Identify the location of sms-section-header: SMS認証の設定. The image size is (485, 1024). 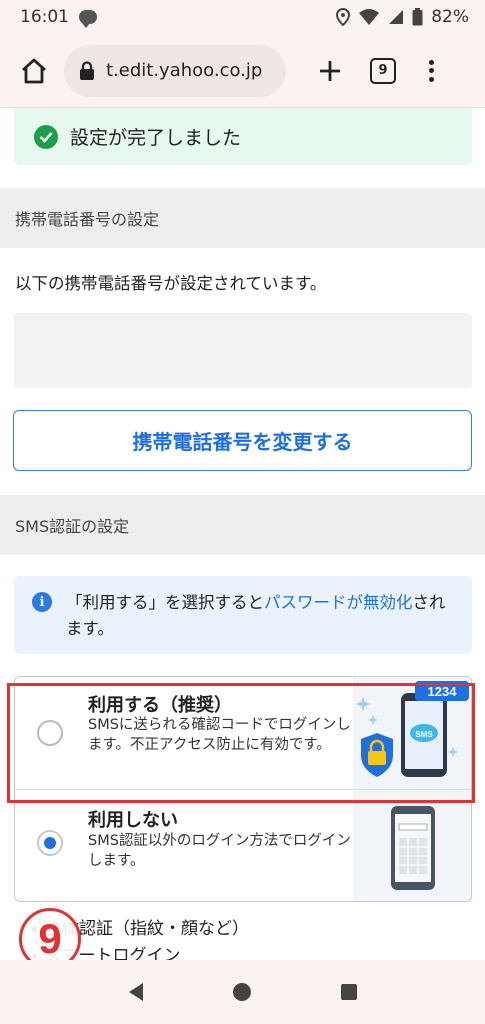
(242, 525).